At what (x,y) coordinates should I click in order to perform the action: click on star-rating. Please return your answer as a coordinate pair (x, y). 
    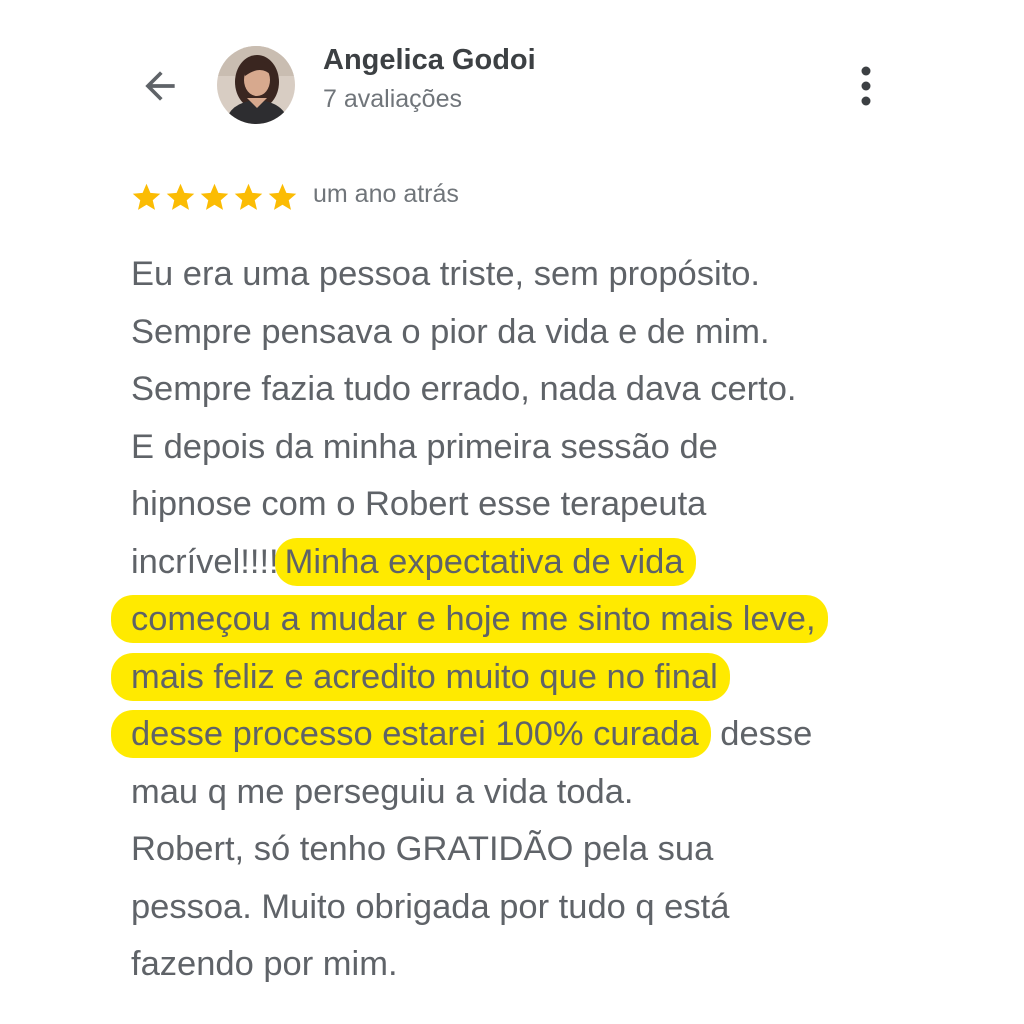
    Looking at the image, I should click on (215, 197).